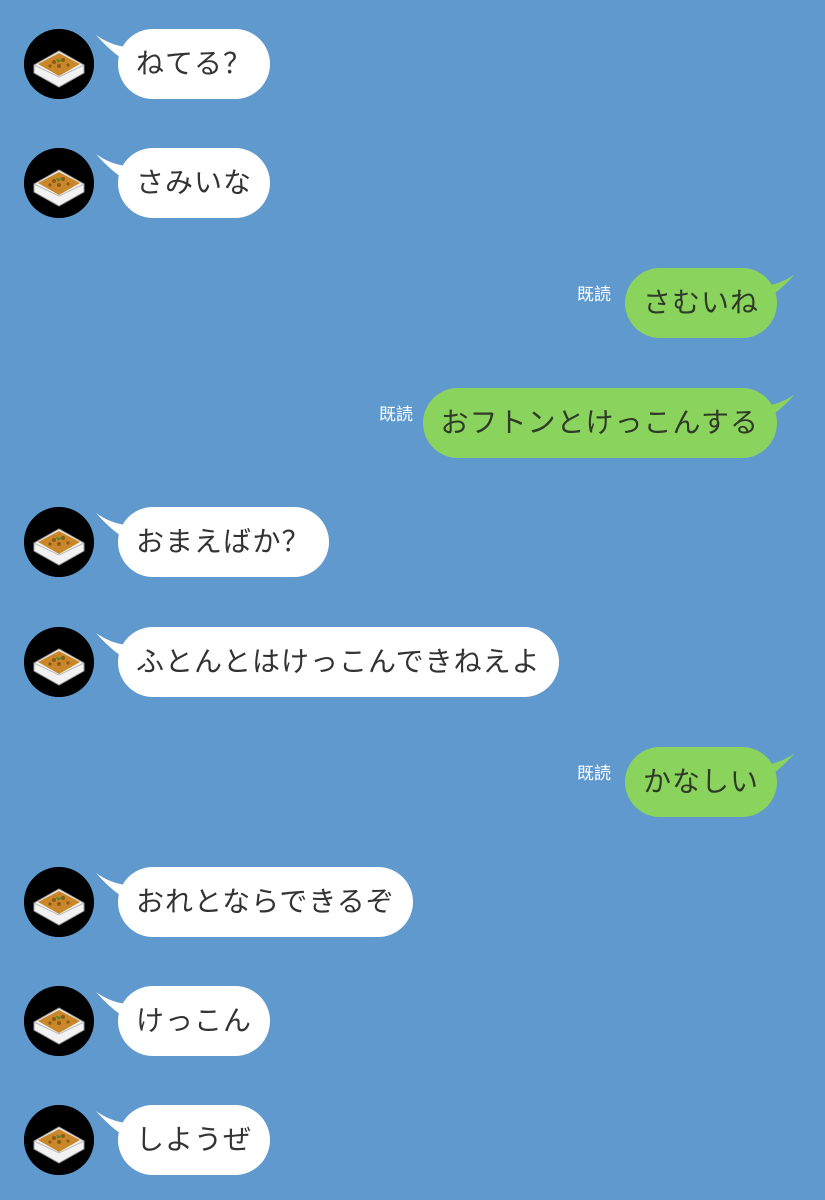 This screenshot has width=825, height=1200. Describe the element at coordinates (194, 64) in the screenshot. I see `incoming-message: ねてる？` at that location.